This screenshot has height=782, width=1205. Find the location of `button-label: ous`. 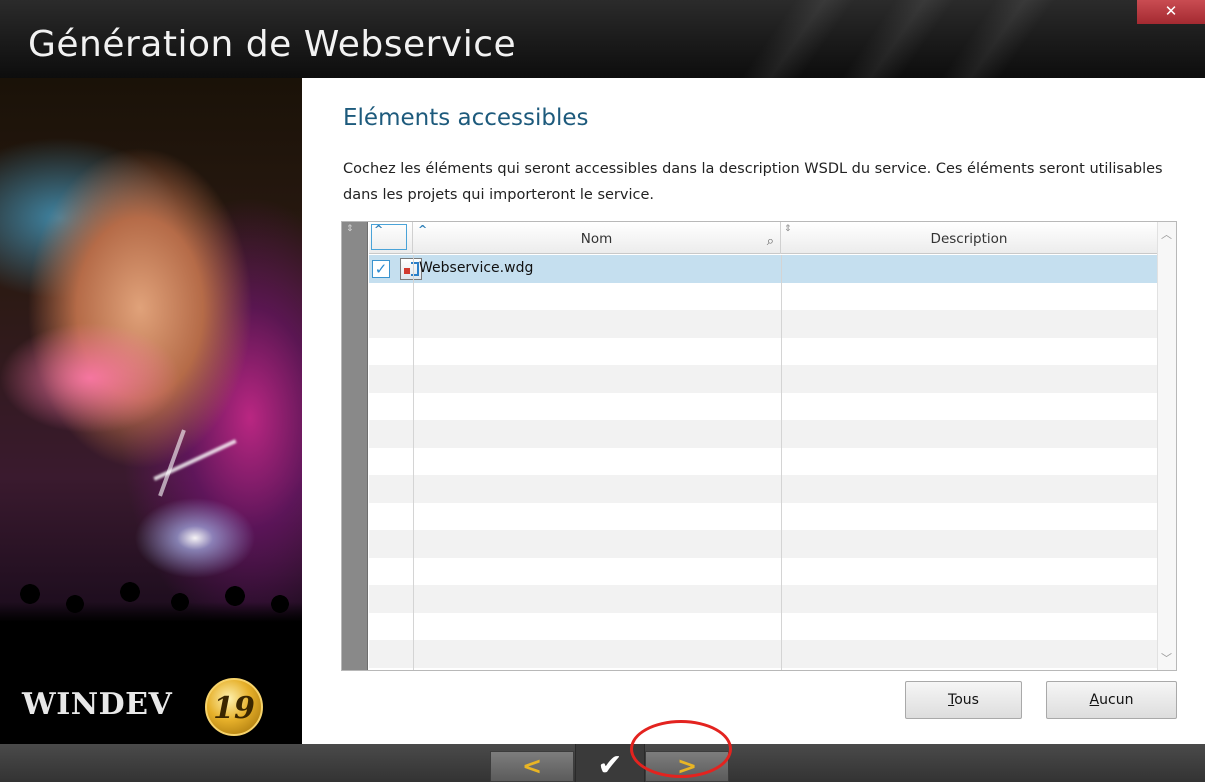

button-label: ous is located at coordinates (966, 700).